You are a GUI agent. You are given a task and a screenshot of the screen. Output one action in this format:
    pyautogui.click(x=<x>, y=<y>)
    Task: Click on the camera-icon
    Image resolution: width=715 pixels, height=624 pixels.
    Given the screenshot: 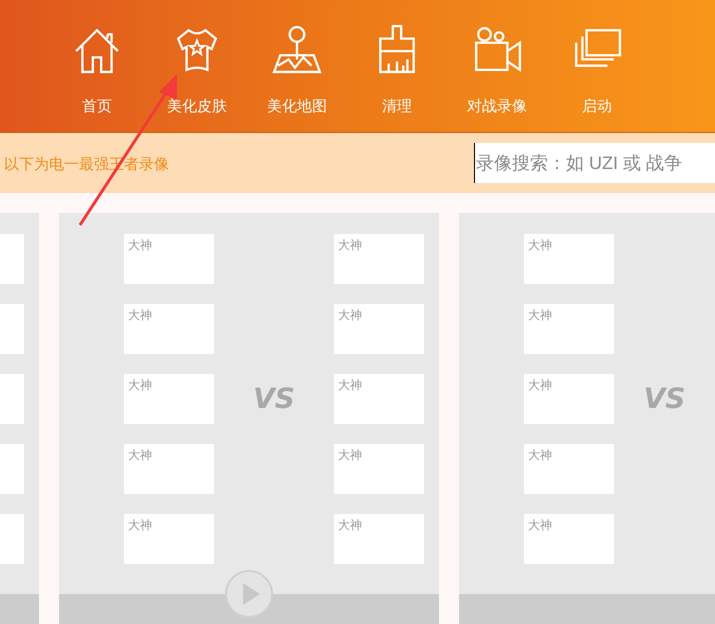 What is the action you would take?
    pyautogui.click(x=497, y=49)
    